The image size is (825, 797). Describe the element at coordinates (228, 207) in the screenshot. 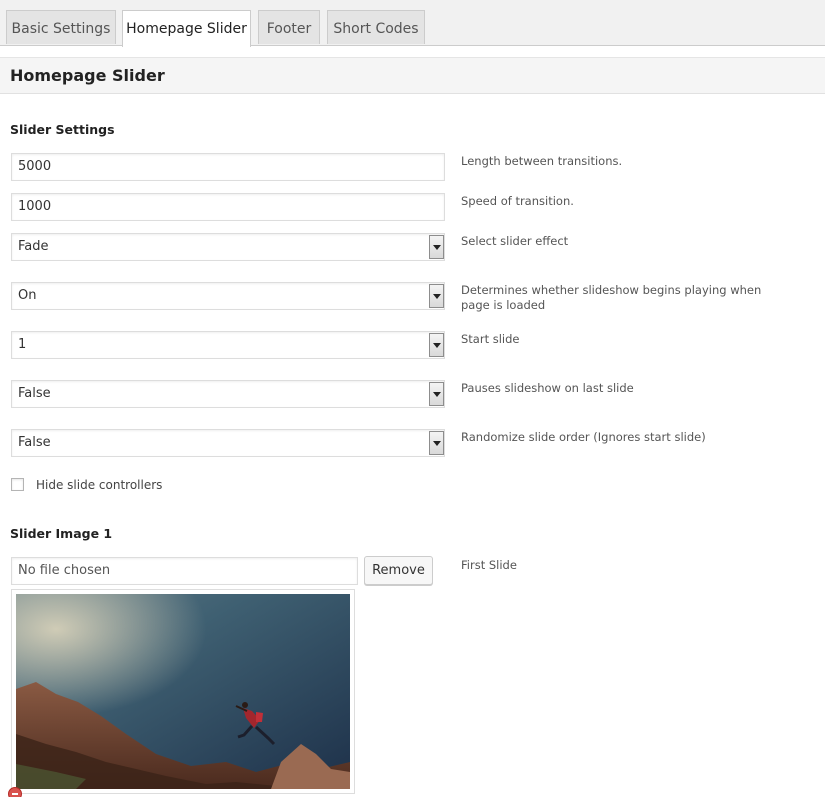

I see `transition-speed-input: 1000` at that location.